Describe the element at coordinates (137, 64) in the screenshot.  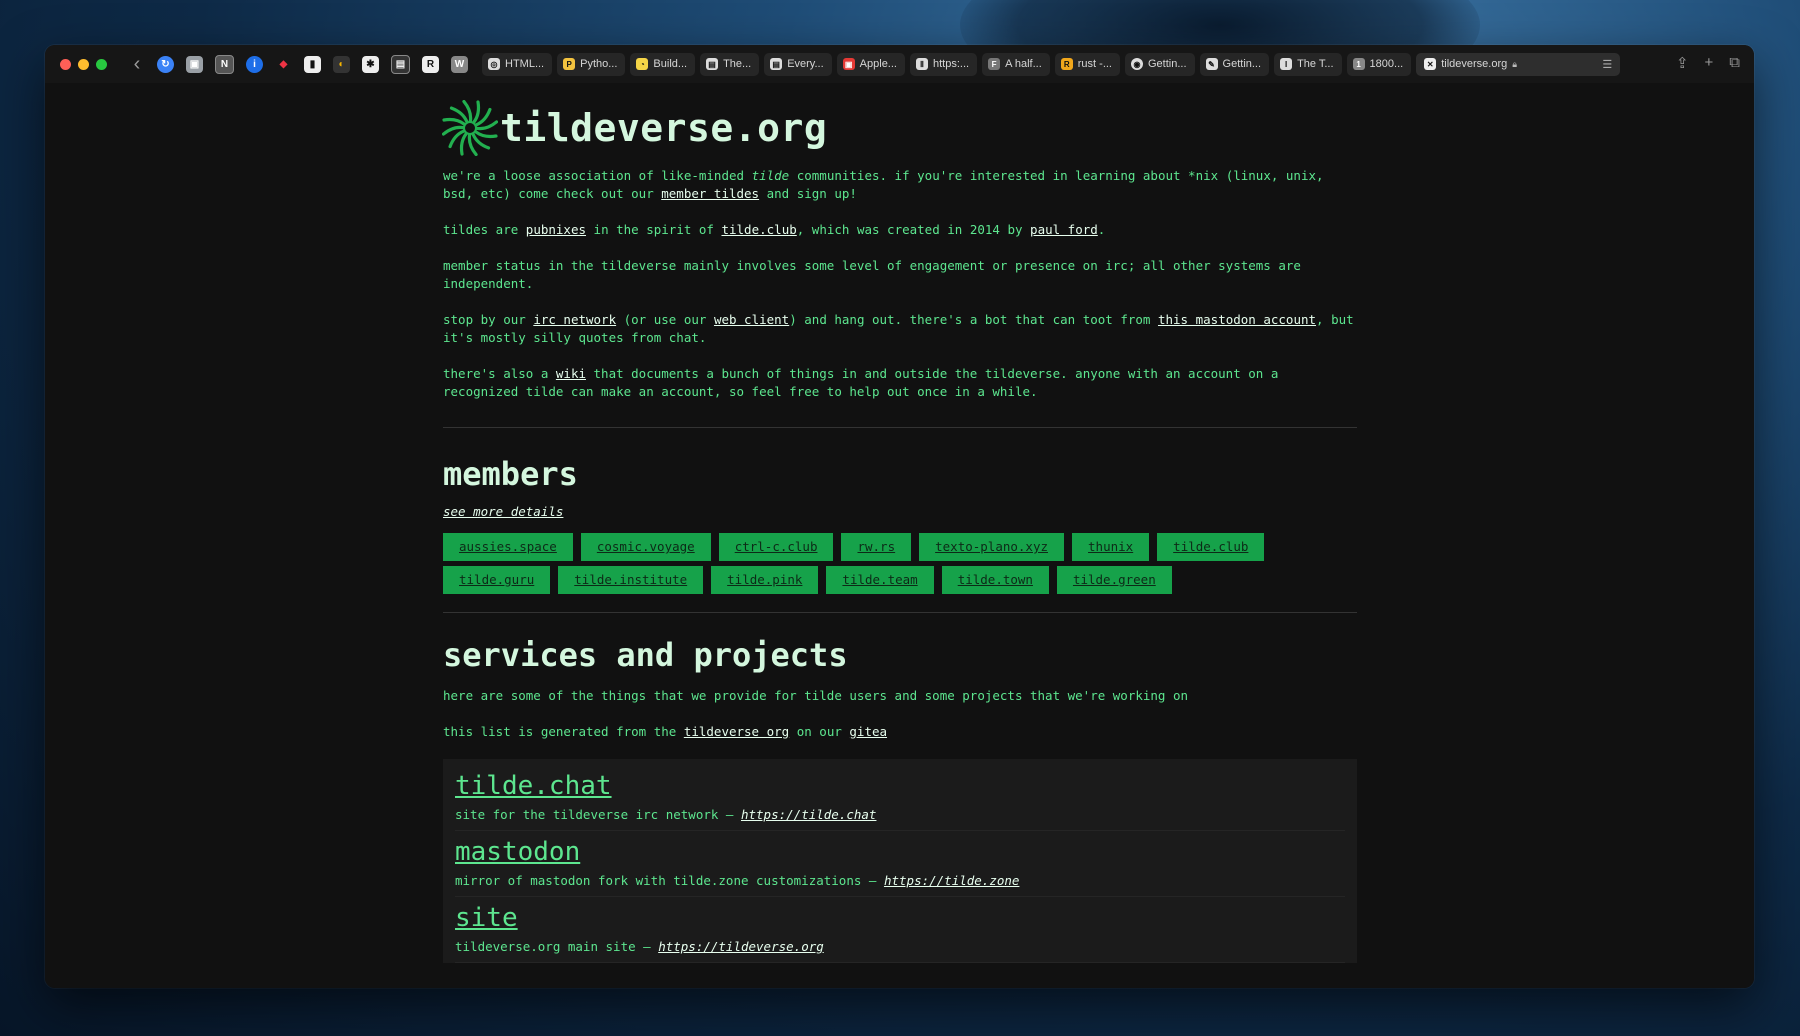
I see `back-arrow-icon: ‹` at that location.